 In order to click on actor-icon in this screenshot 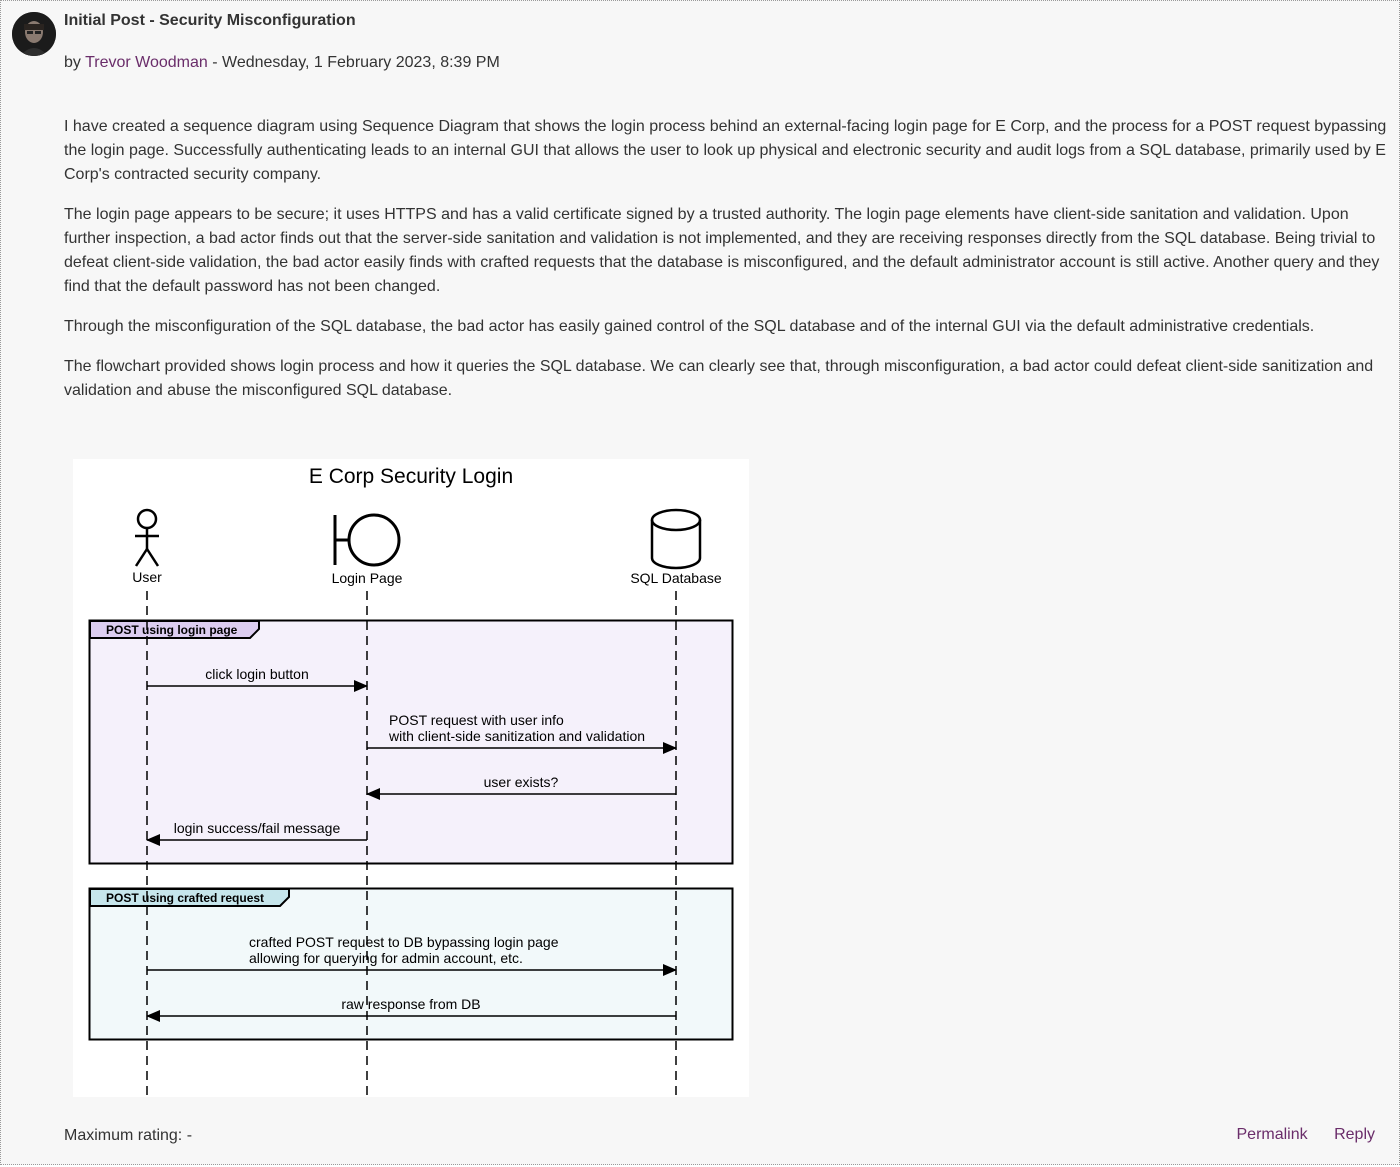, I will do `click(147, 537)`.